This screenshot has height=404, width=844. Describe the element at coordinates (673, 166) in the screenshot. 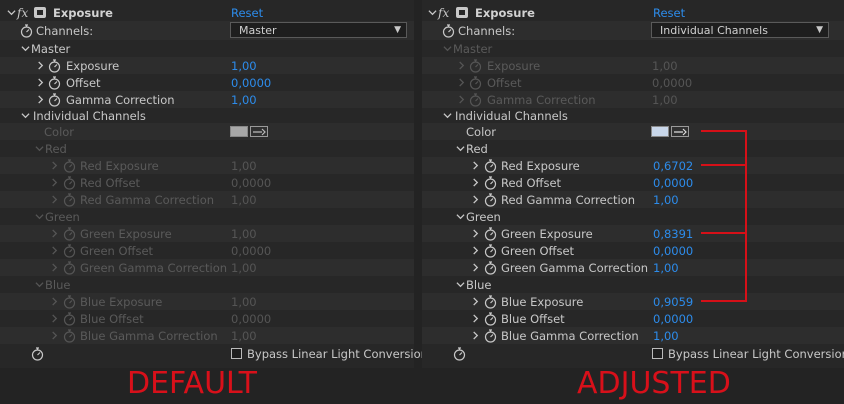

I see `red-exposure-value: 0,6702` at that location.